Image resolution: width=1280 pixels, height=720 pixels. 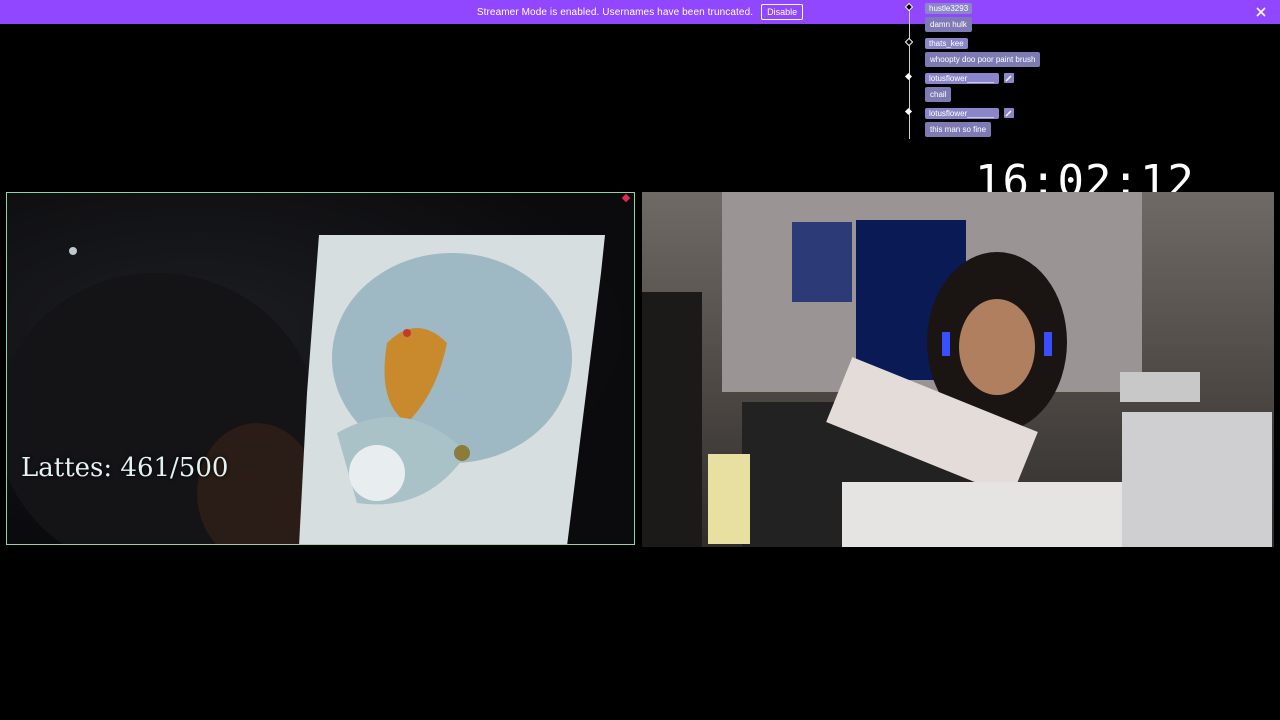 I want to click on chat-username: hustle3293, so click(x=949, y=8).